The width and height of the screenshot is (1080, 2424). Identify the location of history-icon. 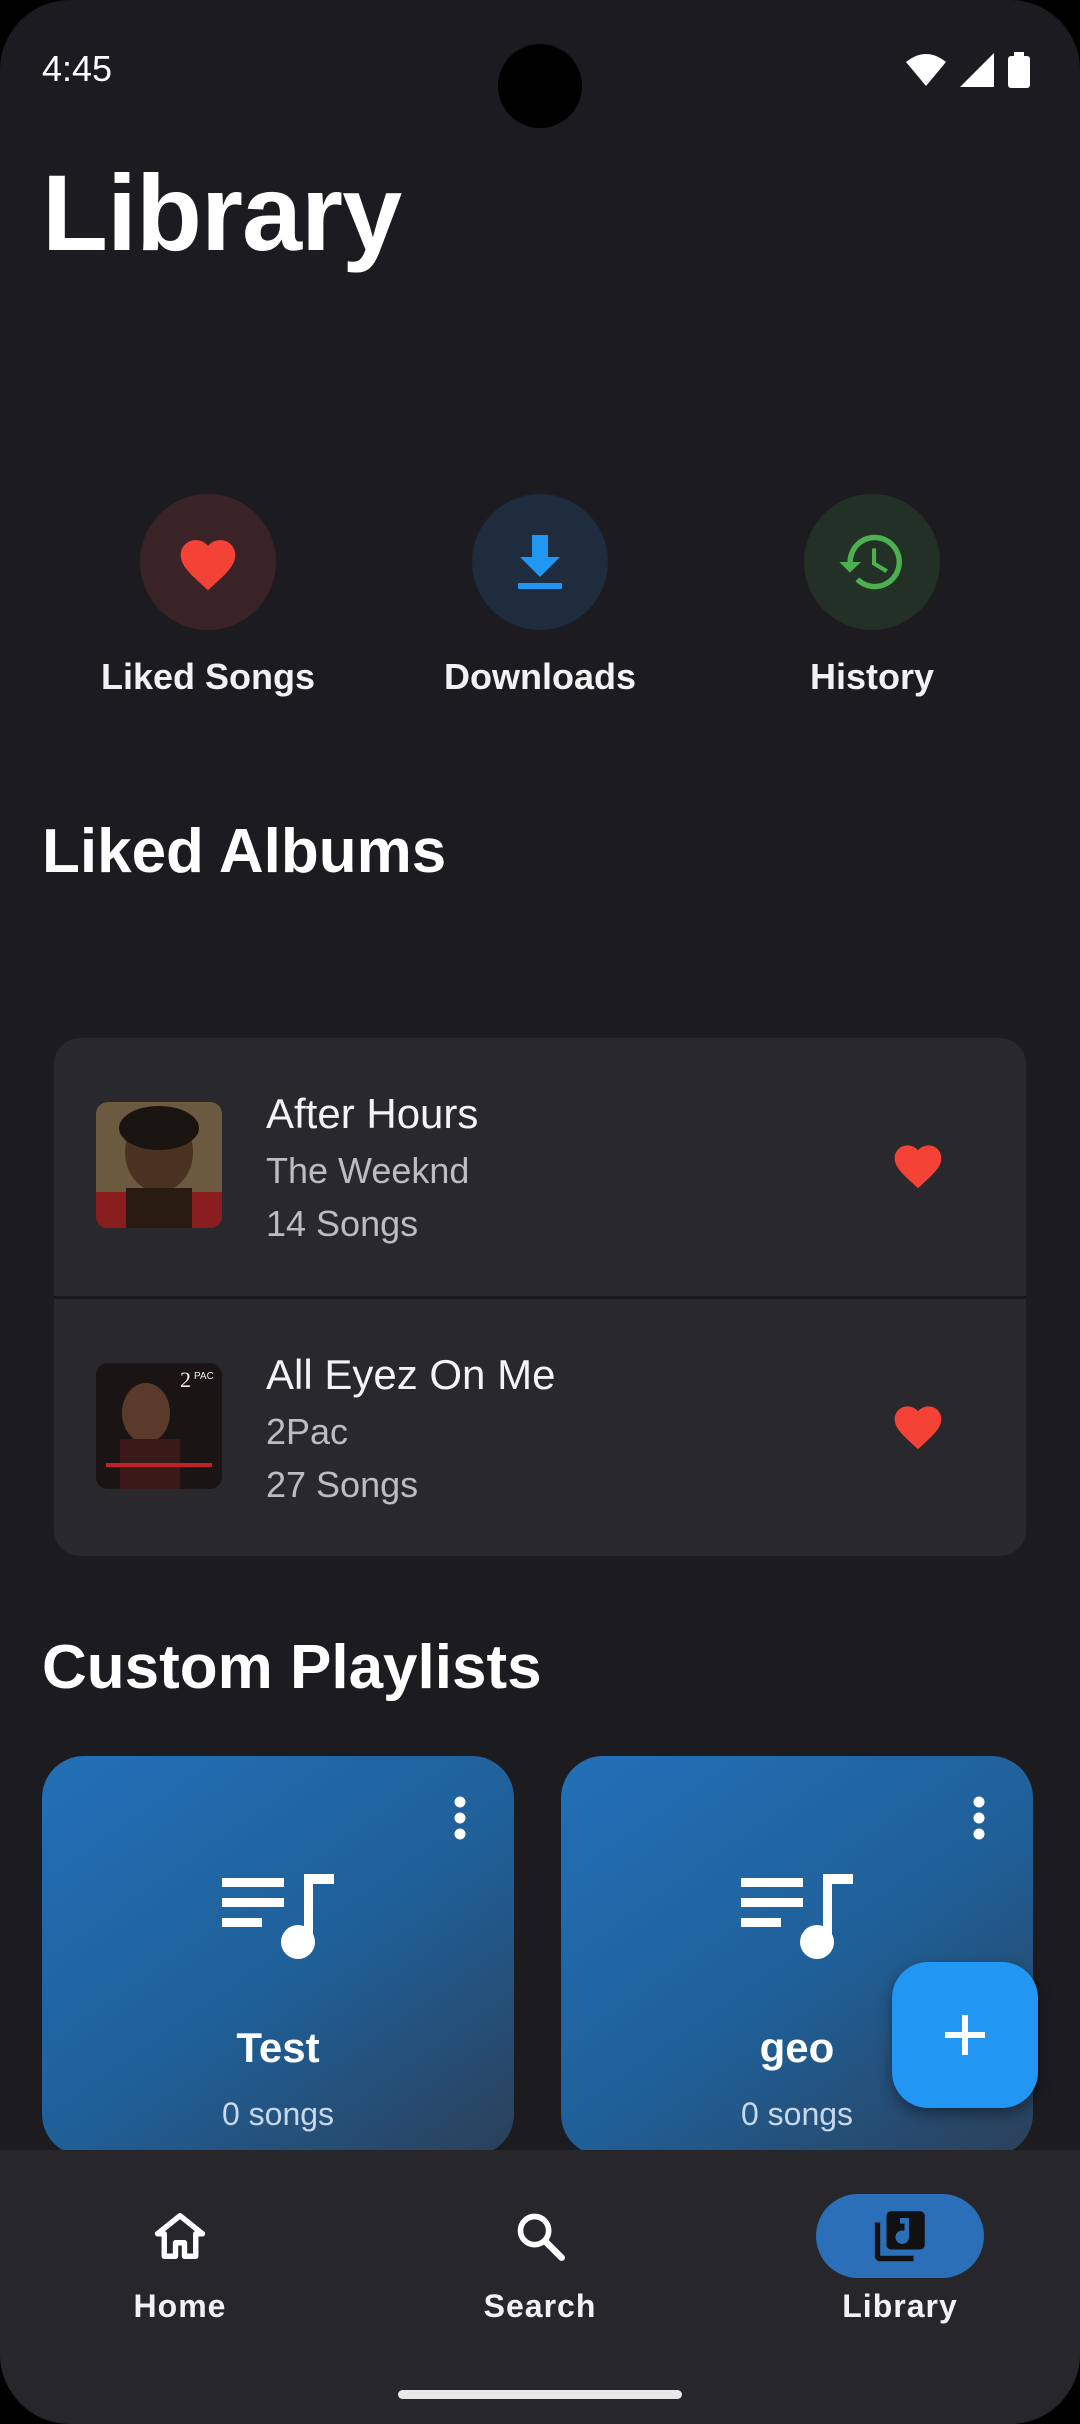
(870, 562).